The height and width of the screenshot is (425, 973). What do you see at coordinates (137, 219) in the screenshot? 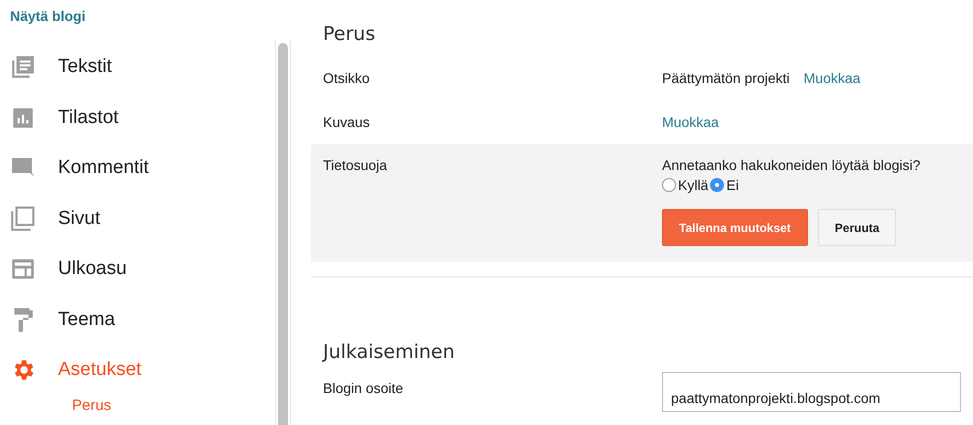
I see `sidebar-item: Sivut` at bounding box center [137, 219].